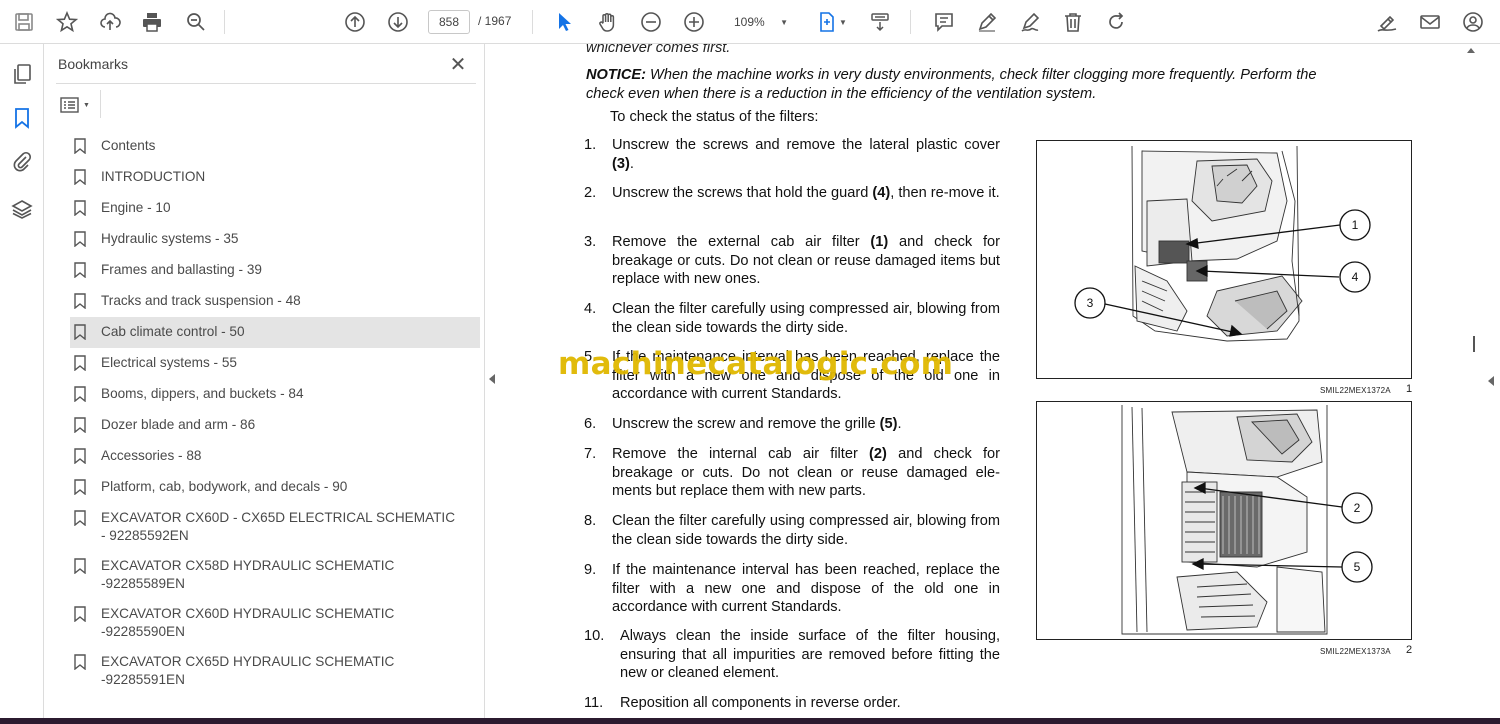 The height and width of the screenshot is (724, 1500). Describe the element at coordinates (590, 242) in the screenshot. I see `step-number: 3.` at that location.